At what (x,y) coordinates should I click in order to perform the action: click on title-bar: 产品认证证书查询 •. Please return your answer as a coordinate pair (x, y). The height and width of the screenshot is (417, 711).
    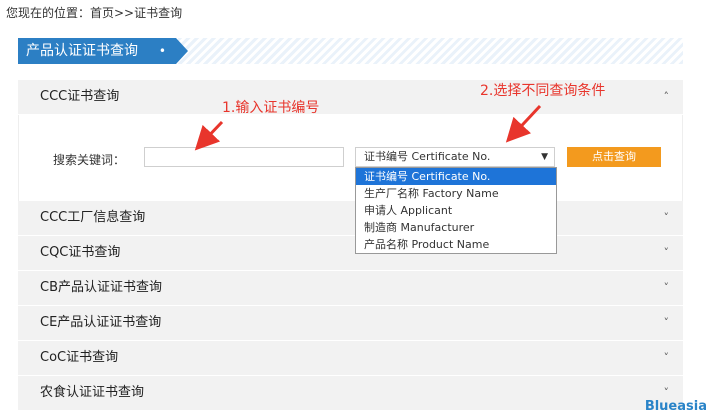
    Looking at the image, I should click on (350, 51).